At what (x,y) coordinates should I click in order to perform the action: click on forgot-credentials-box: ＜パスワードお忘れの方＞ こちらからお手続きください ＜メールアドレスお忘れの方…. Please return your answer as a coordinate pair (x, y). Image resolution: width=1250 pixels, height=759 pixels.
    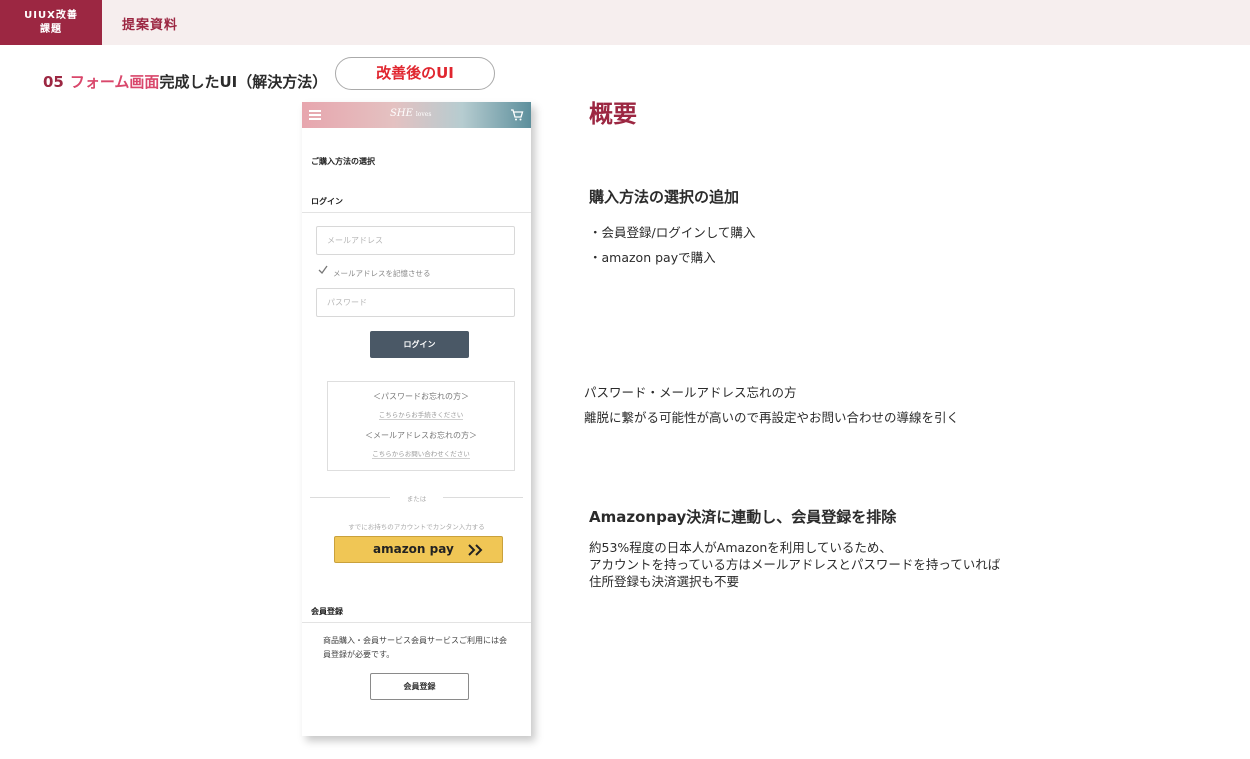
    Looking at the image, I should click on (421, 426).